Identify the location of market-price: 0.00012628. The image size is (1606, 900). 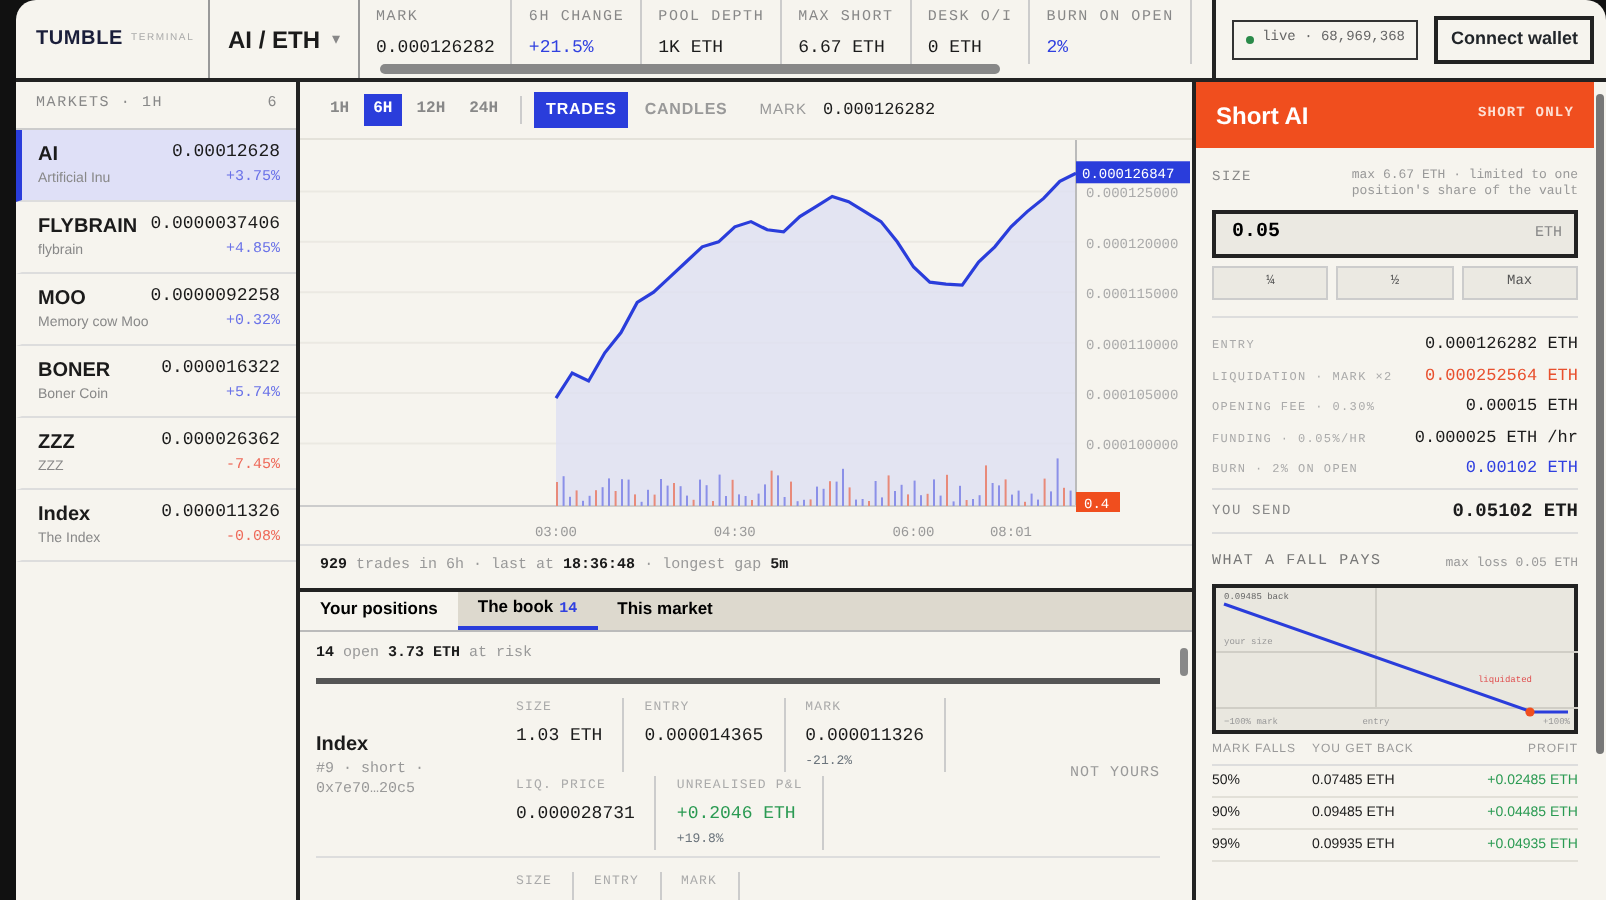
(225, 153).